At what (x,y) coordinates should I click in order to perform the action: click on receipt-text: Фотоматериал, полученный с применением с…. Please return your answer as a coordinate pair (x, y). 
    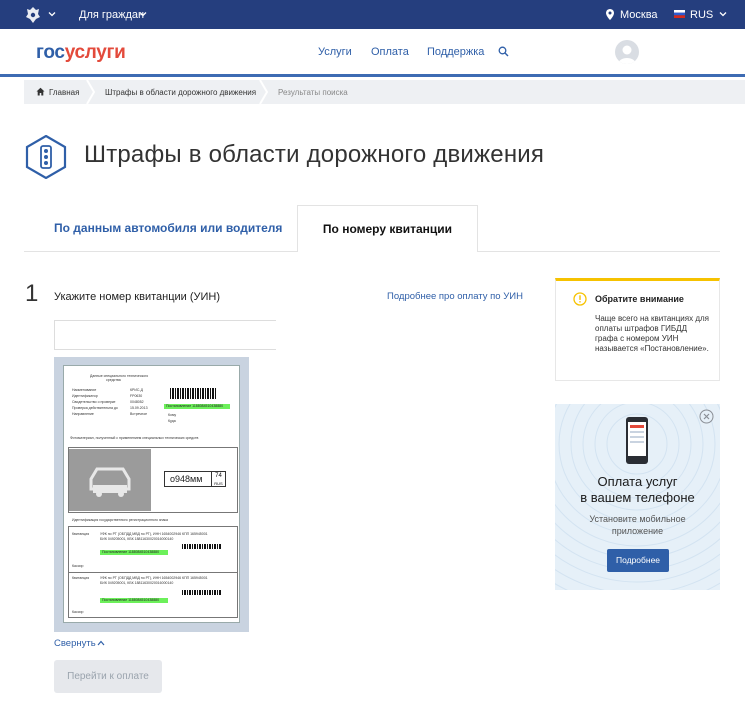
    Looking at the image, I should click on (134, 438).